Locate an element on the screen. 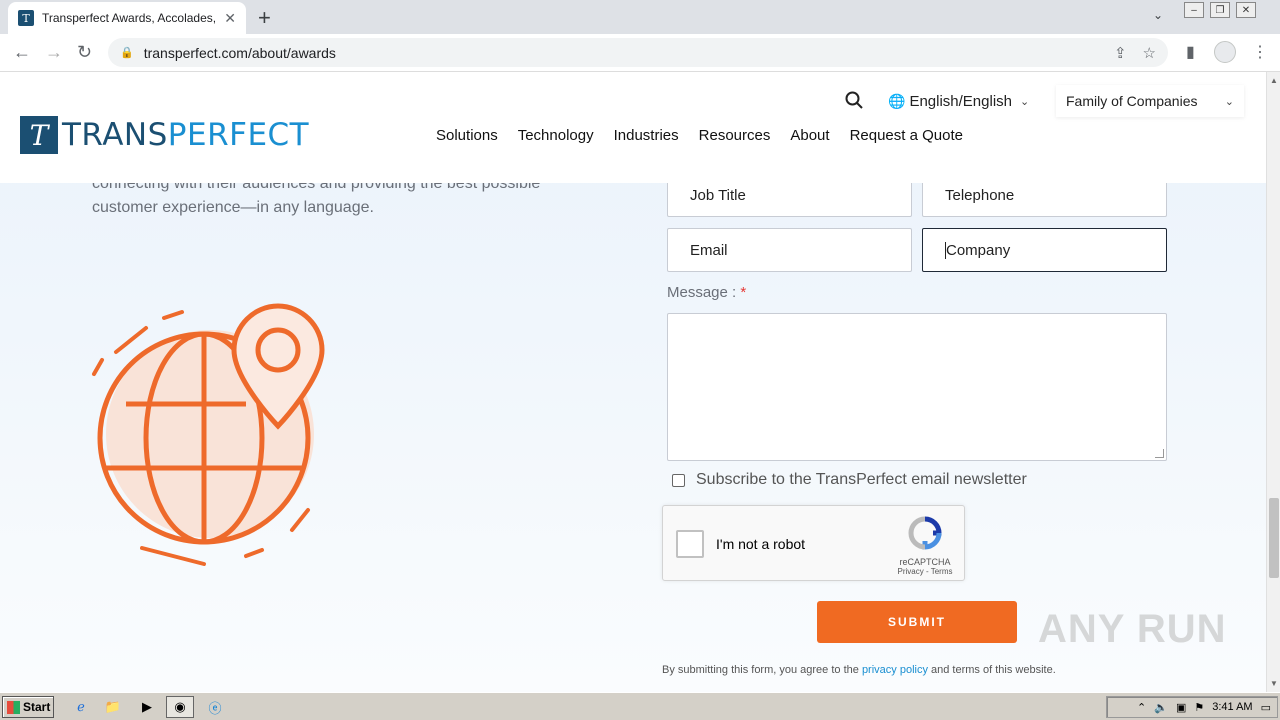 This screenshot has width=1280, height=720. window-controls: – ❐ ✕ is located at coordinates (1220, 10).